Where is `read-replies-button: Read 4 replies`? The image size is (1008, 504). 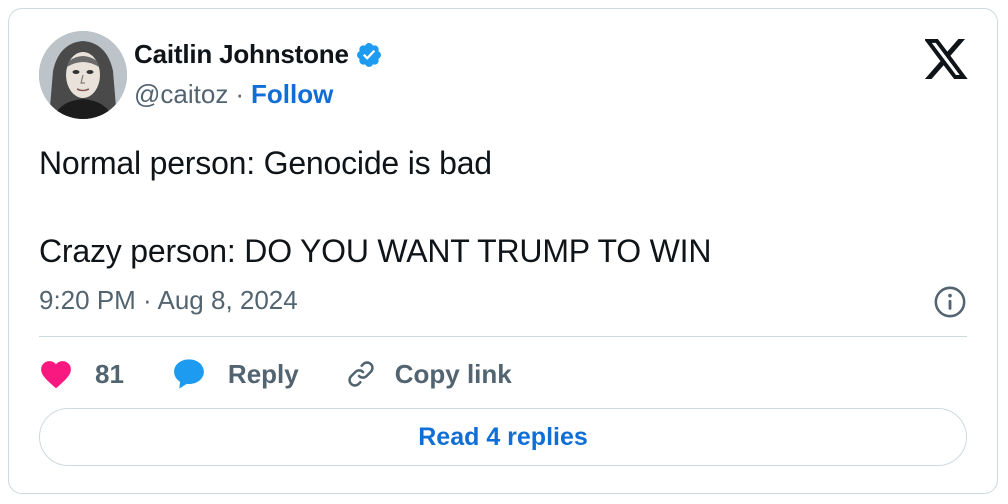 read-replies-button: Read 4 replies is located at coordinates (503, 437).